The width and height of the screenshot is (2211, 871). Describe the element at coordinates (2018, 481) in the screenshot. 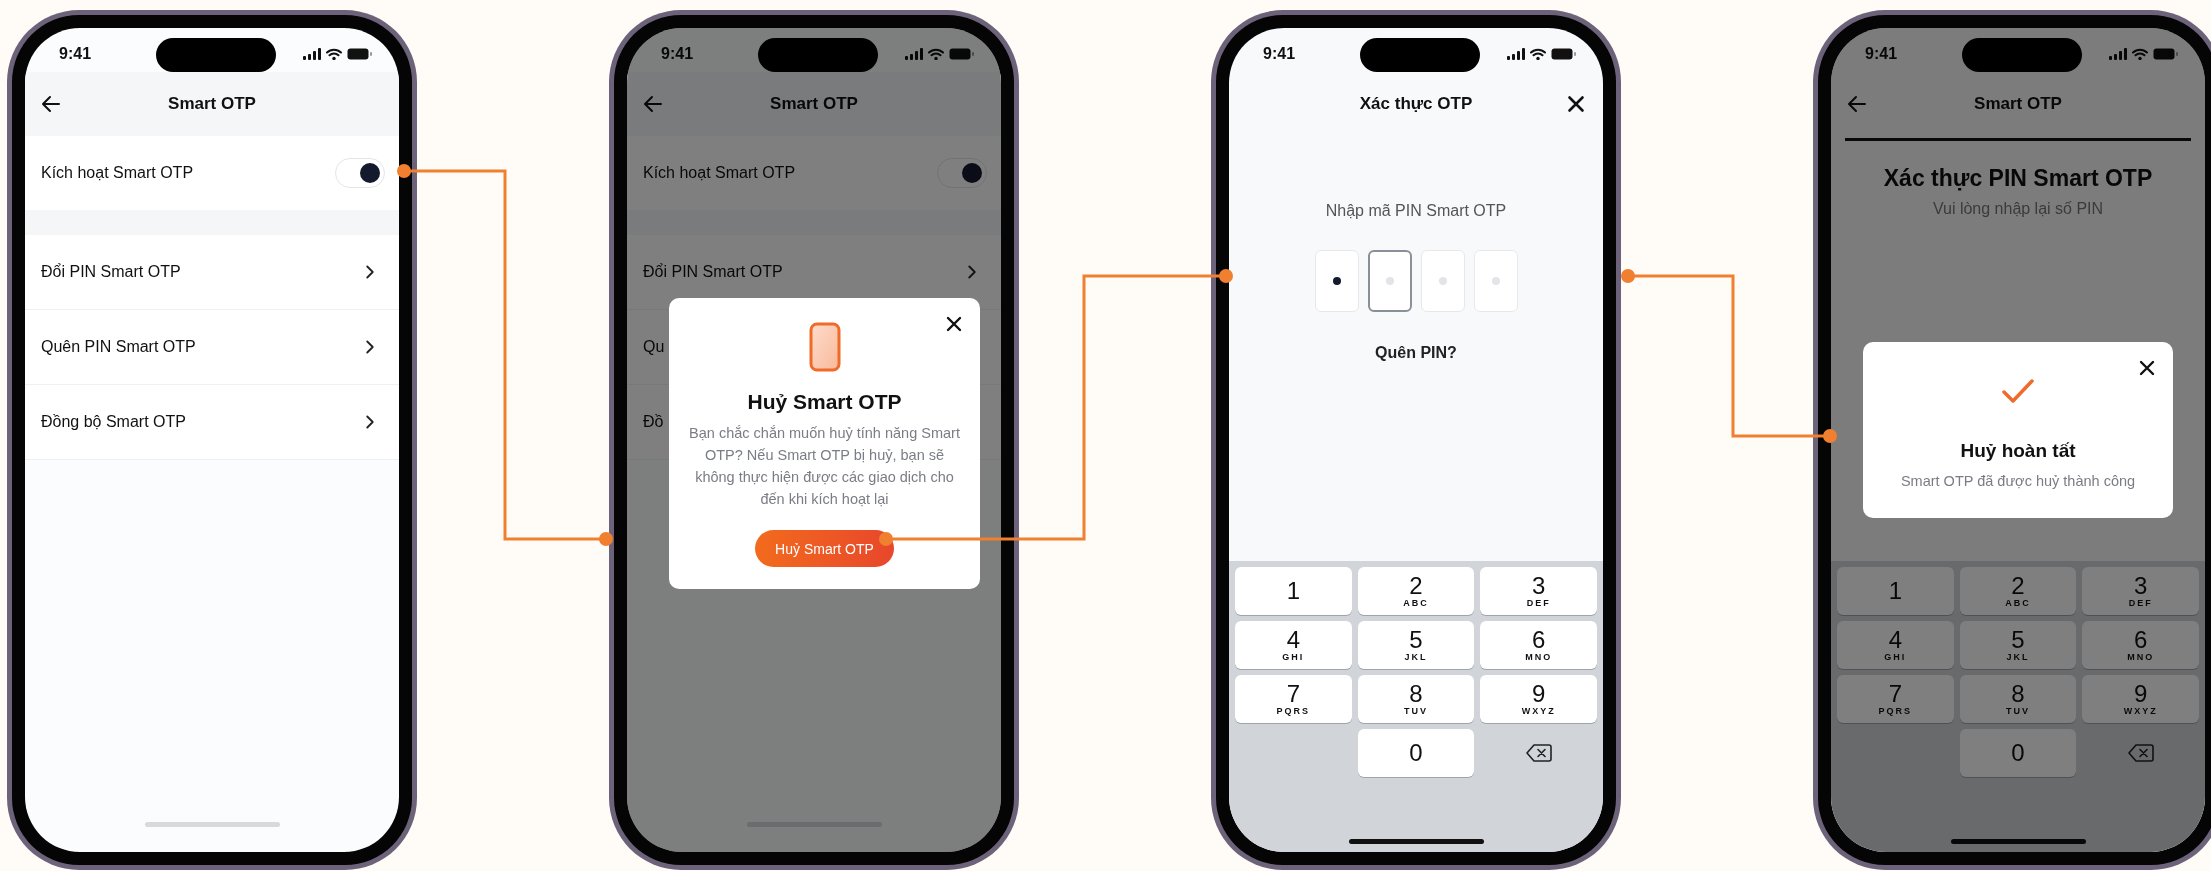

I see `dialog-message: Smart OTP đã được huỷ thành công` at that location.